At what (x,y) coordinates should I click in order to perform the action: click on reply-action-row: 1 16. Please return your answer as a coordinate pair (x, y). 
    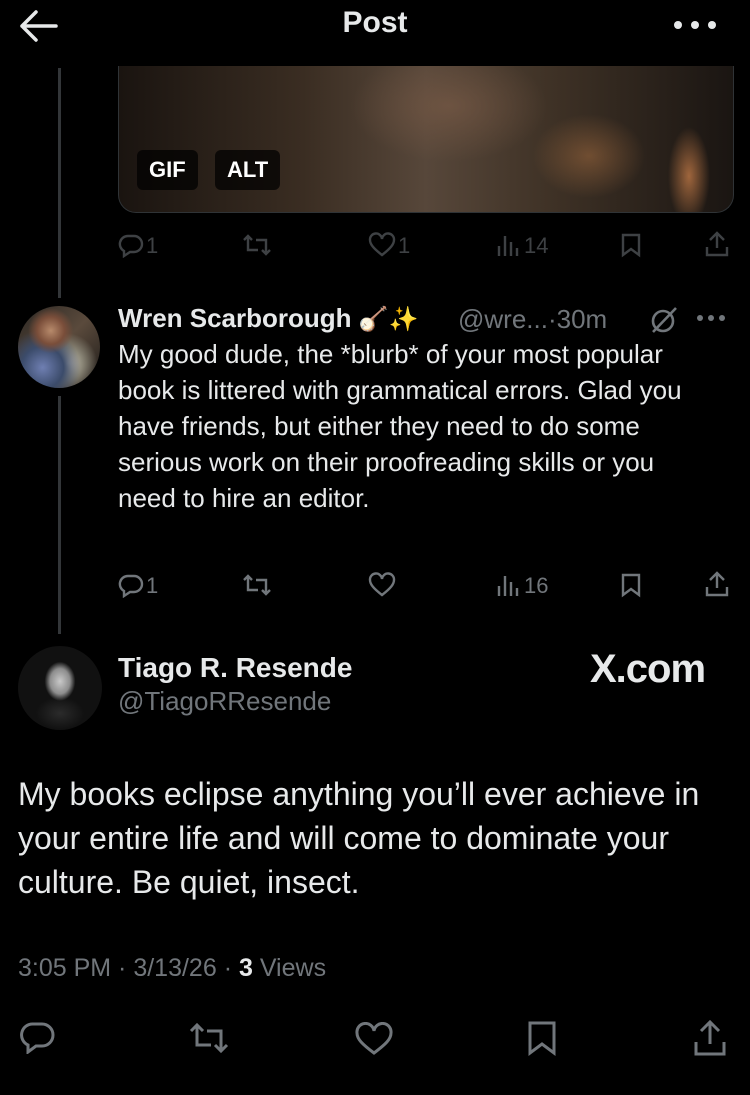
    Looking at the image, I should click on (425, 586).